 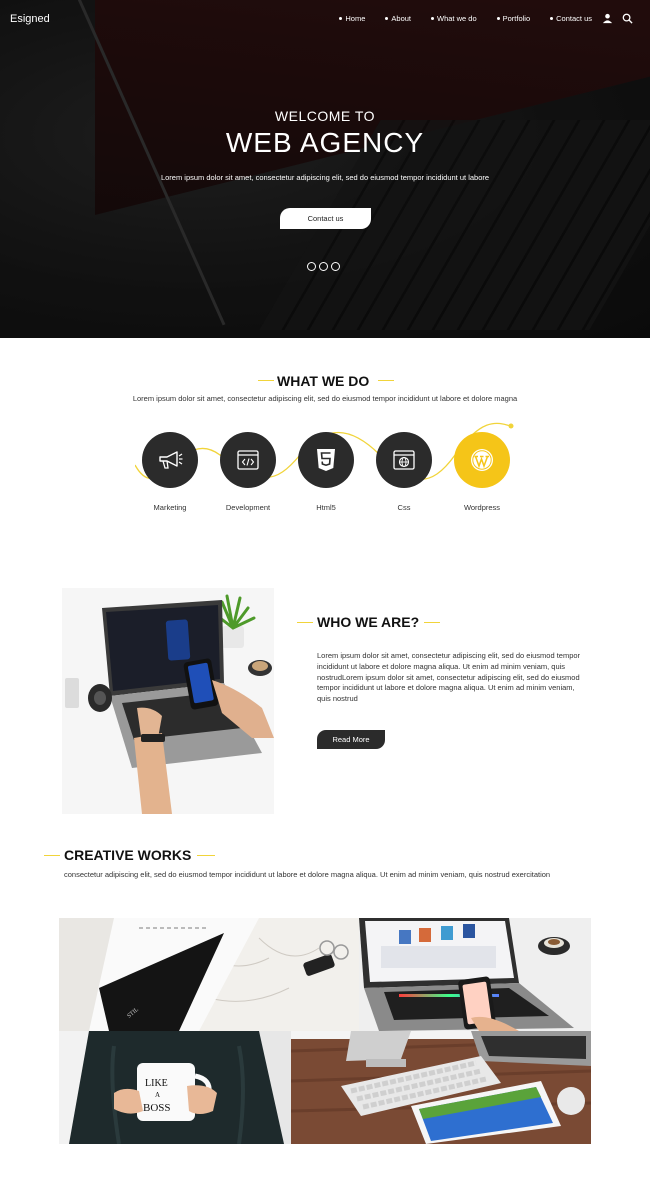 I want to click on nav-item-label: What we do, so click(x=457, y=18).